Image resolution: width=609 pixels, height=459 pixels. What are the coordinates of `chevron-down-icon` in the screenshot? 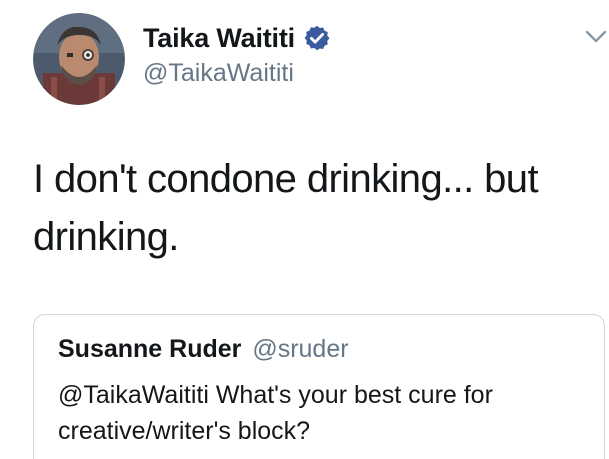 It's located at (596, 37).